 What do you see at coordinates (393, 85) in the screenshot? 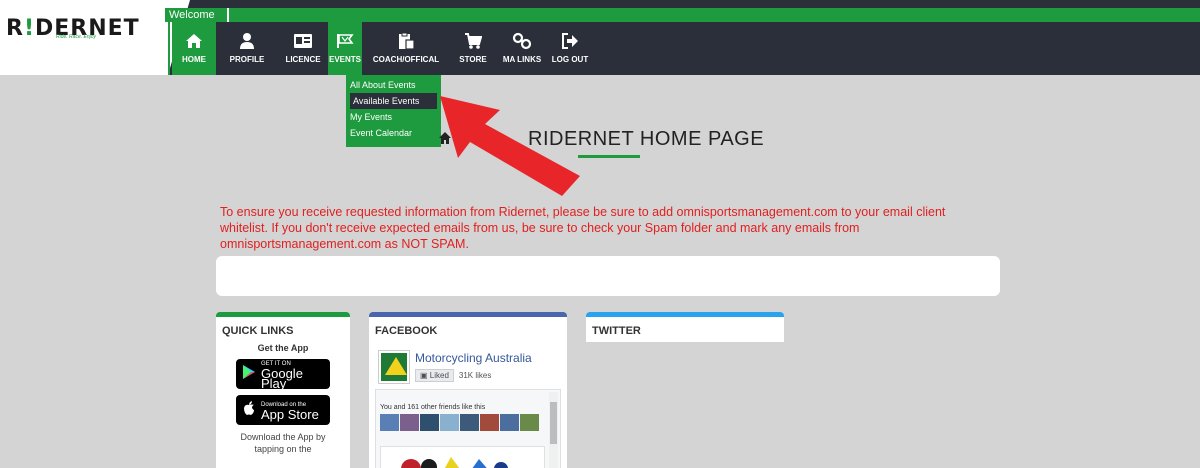
I see `dropdown-item-all-about-events: All About Events` at bounding box center [393, 85].